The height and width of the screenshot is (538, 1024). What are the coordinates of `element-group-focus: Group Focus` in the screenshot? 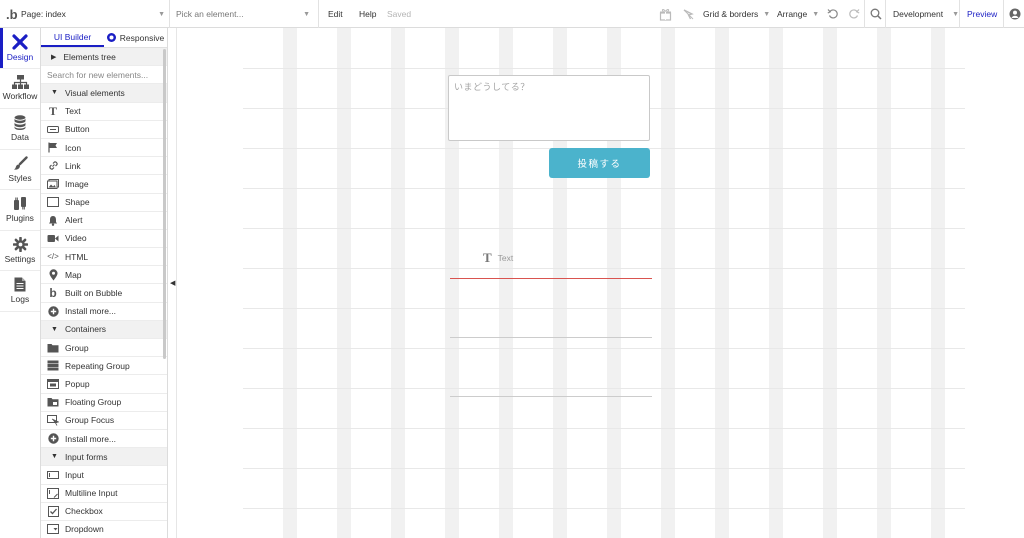 It's located at (104, 421).